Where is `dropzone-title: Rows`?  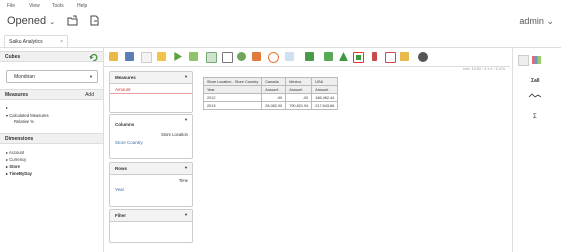
dropzone-title: Rows is located at coordinates (121, 168).